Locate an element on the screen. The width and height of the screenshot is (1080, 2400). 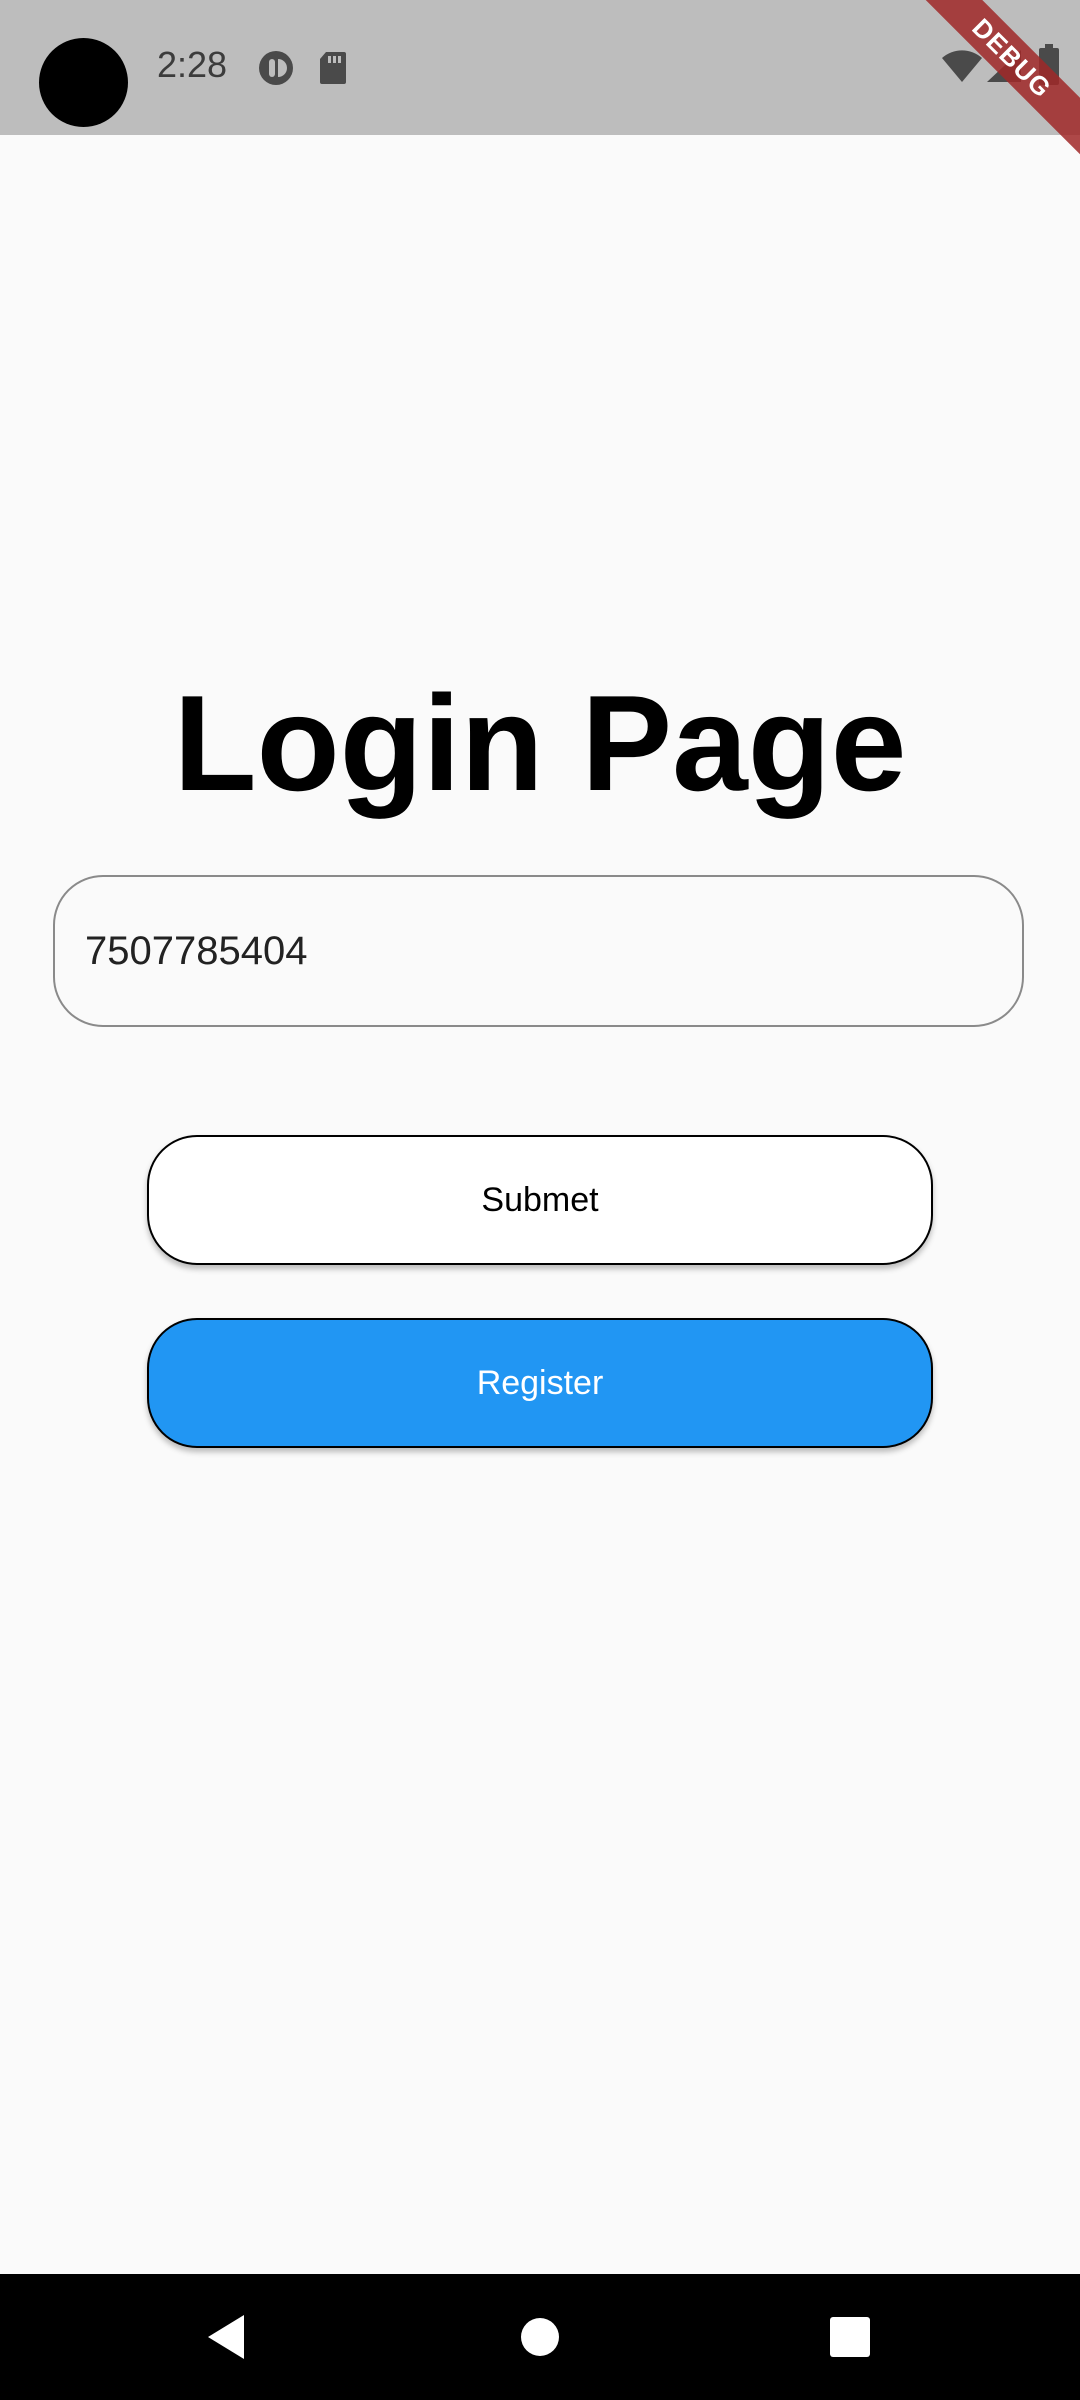
home-button is located at coordinates (540, 2337).